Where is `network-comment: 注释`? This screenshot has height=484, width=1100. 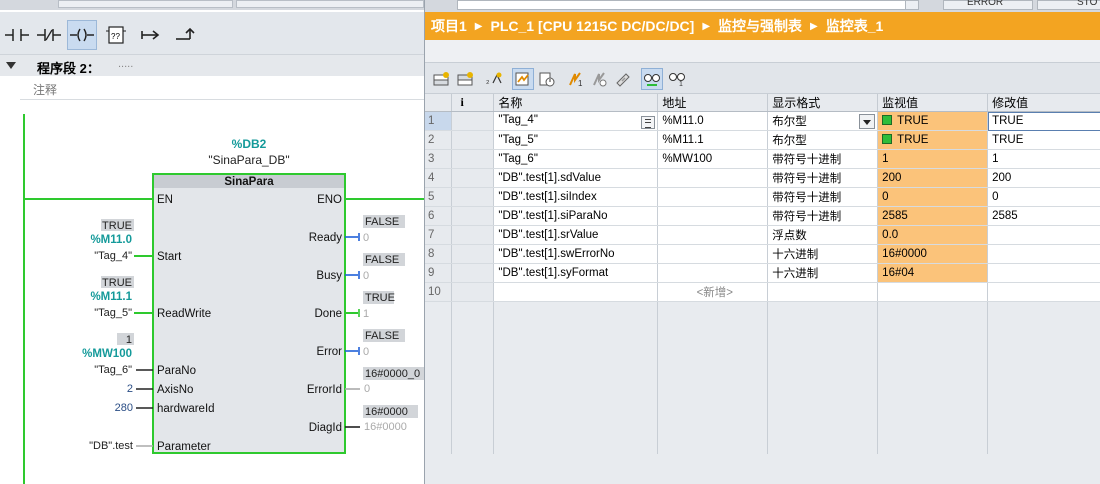
network-comment: 注释 is located at coordinates (45, 89).